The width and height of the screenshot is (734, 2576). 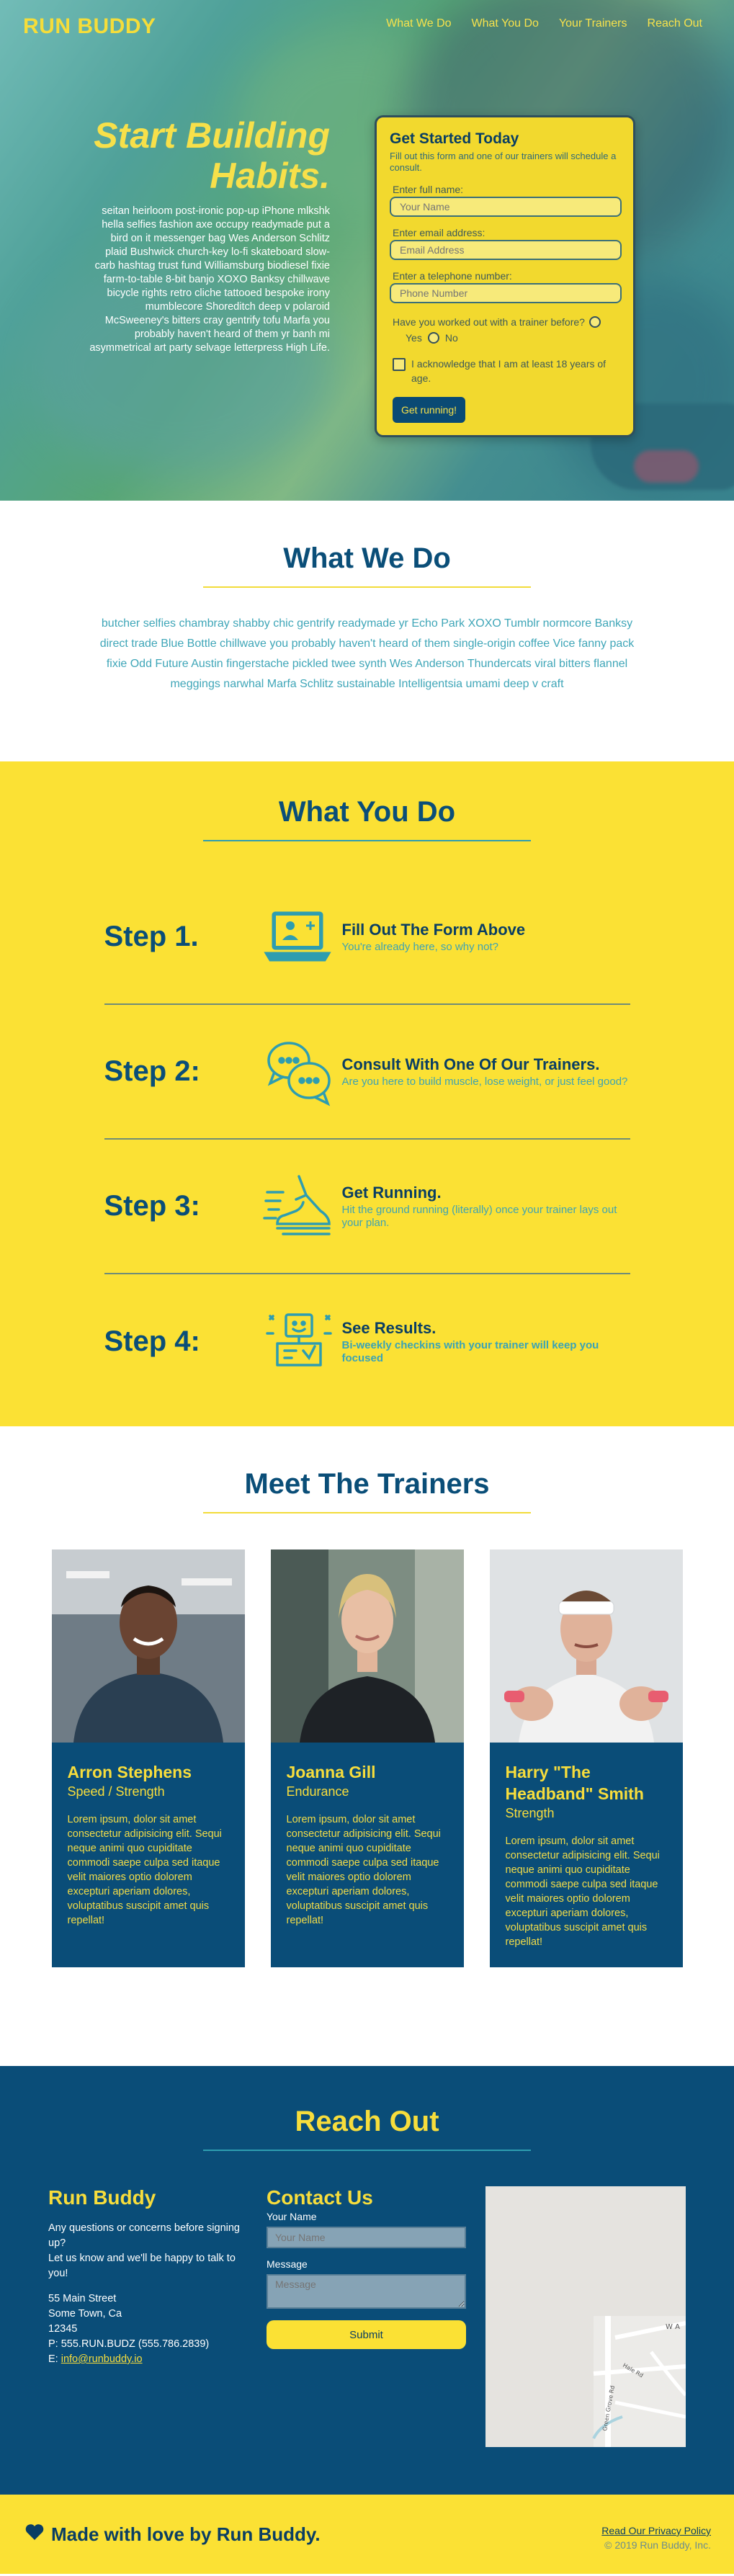 What do you see at coordinates (331, 1772) in the screenshot?
I see `trainer-name: Joanna Gill` at bounding box center [331, 1772].